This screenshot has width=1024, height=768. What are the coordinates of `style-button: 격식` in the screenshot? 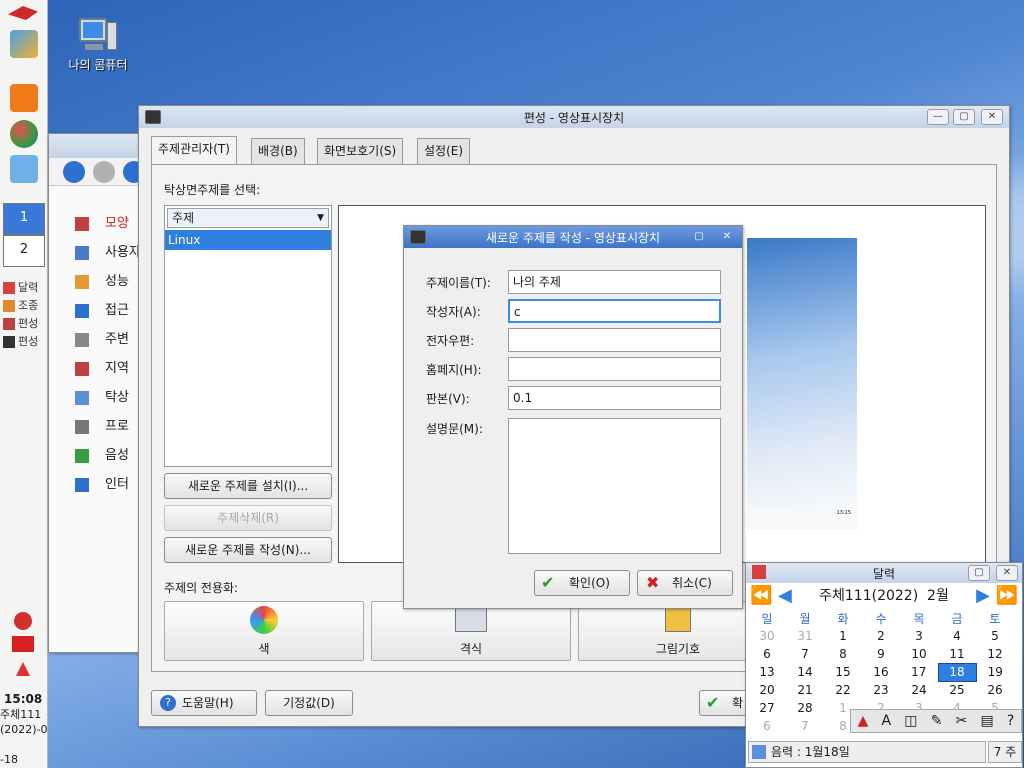 It's located at (471, 631).